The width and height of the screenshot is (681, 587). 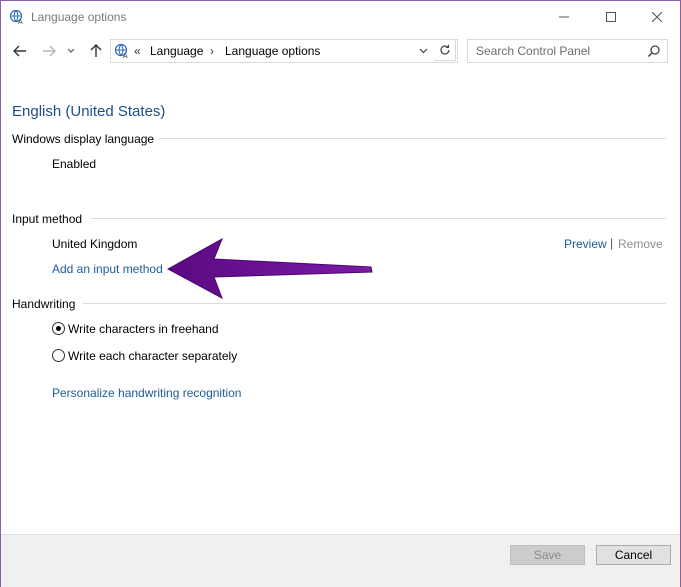 What do you see at coordinates (412, 138) in the screenshot?
I see `display-language-divider` at bounding box center [412, 138].